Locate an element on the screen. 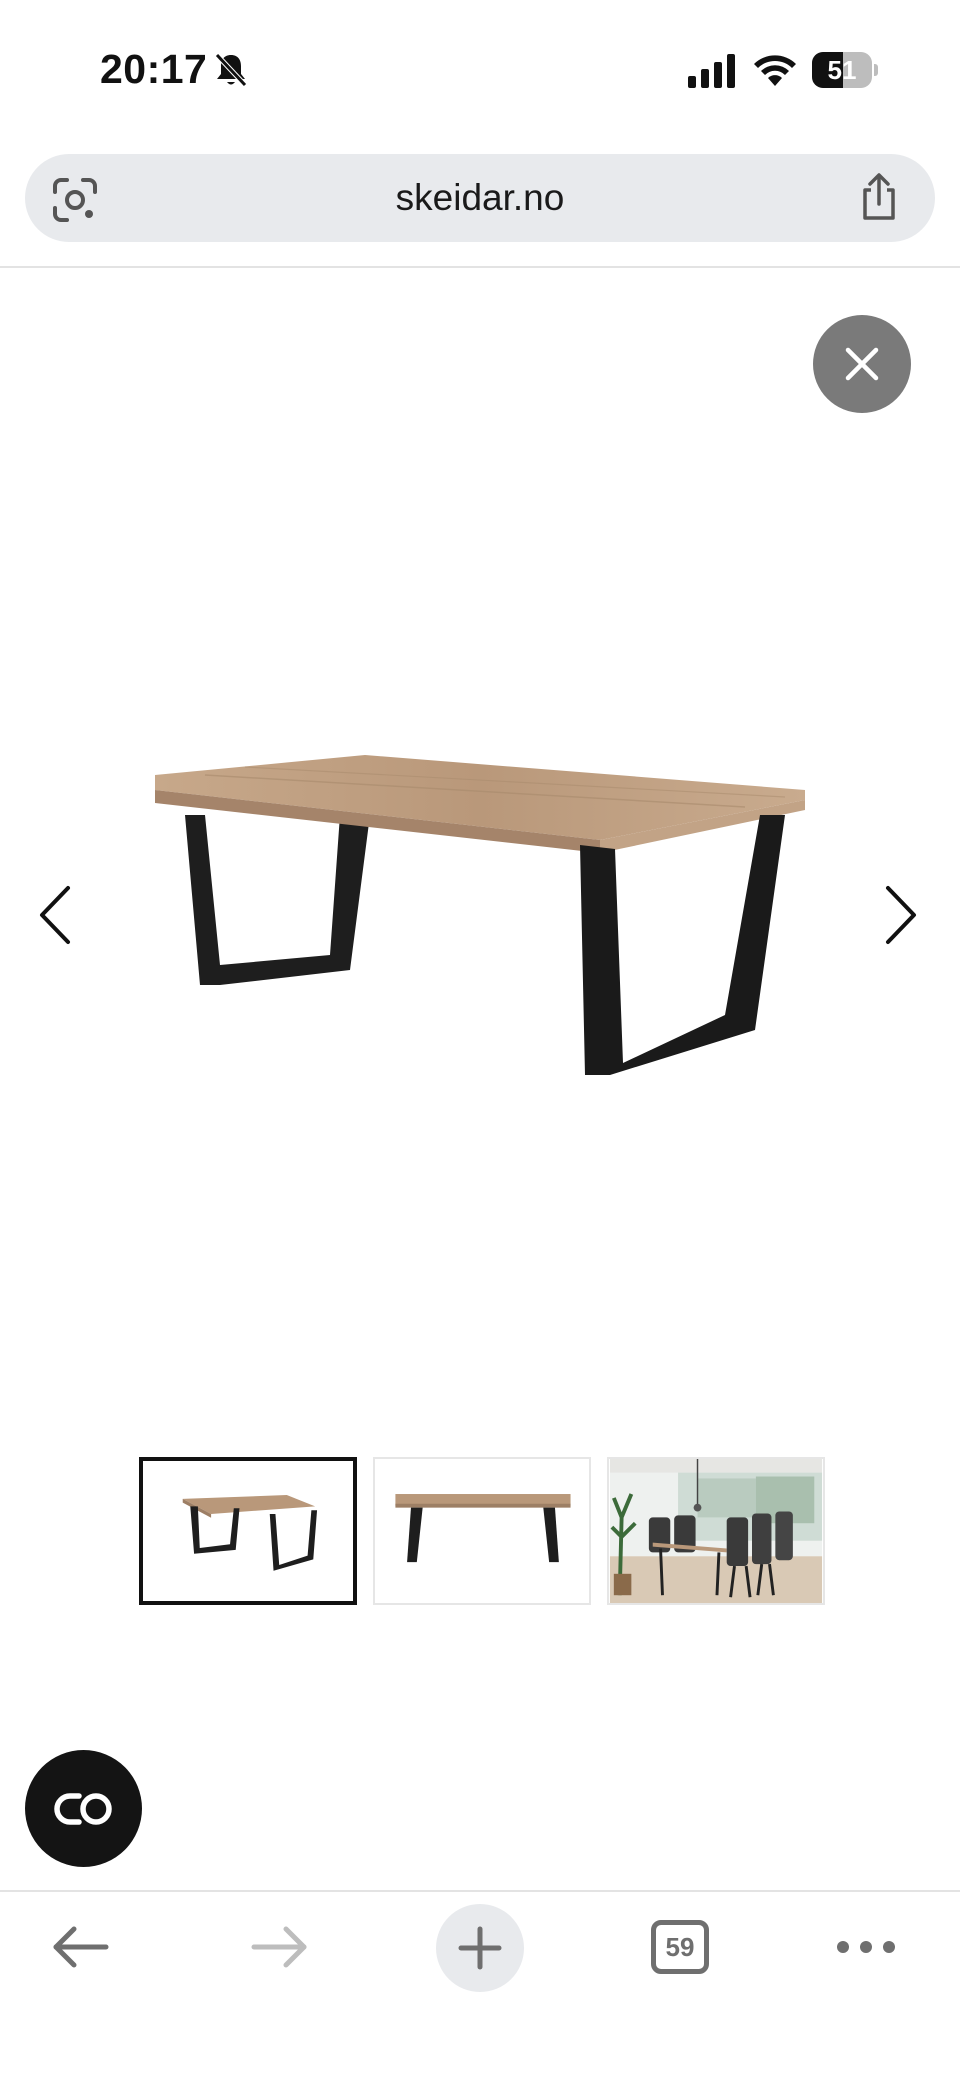 The image size is (960, 2081). bell-slash-icon is located at coordinates (231, 70).